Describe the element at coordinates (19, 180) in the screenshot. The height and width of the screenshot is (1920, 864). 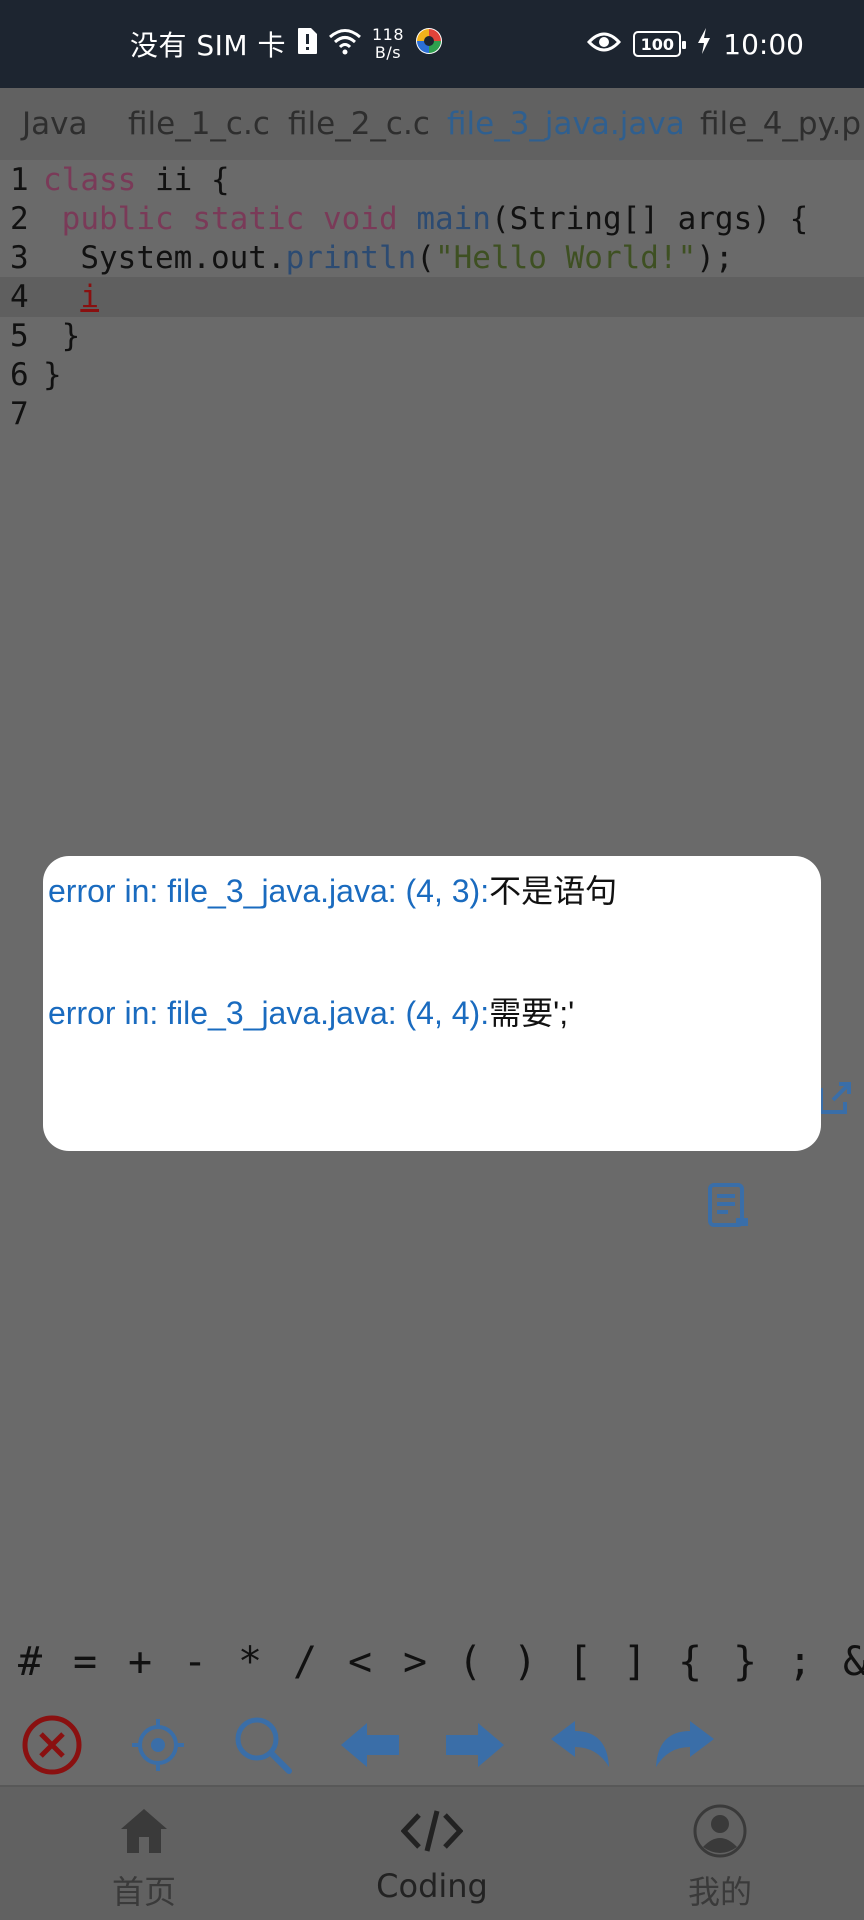
I see `line-number: 1` at that location.